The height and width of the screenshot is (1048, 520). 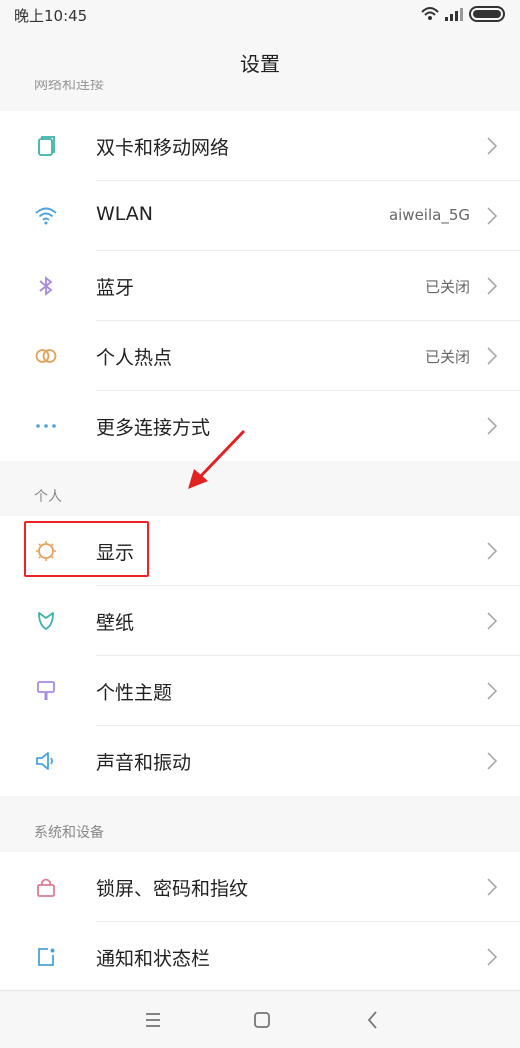 I want to click on status-bar: 晚上10:45, so click(x=260, y=15).